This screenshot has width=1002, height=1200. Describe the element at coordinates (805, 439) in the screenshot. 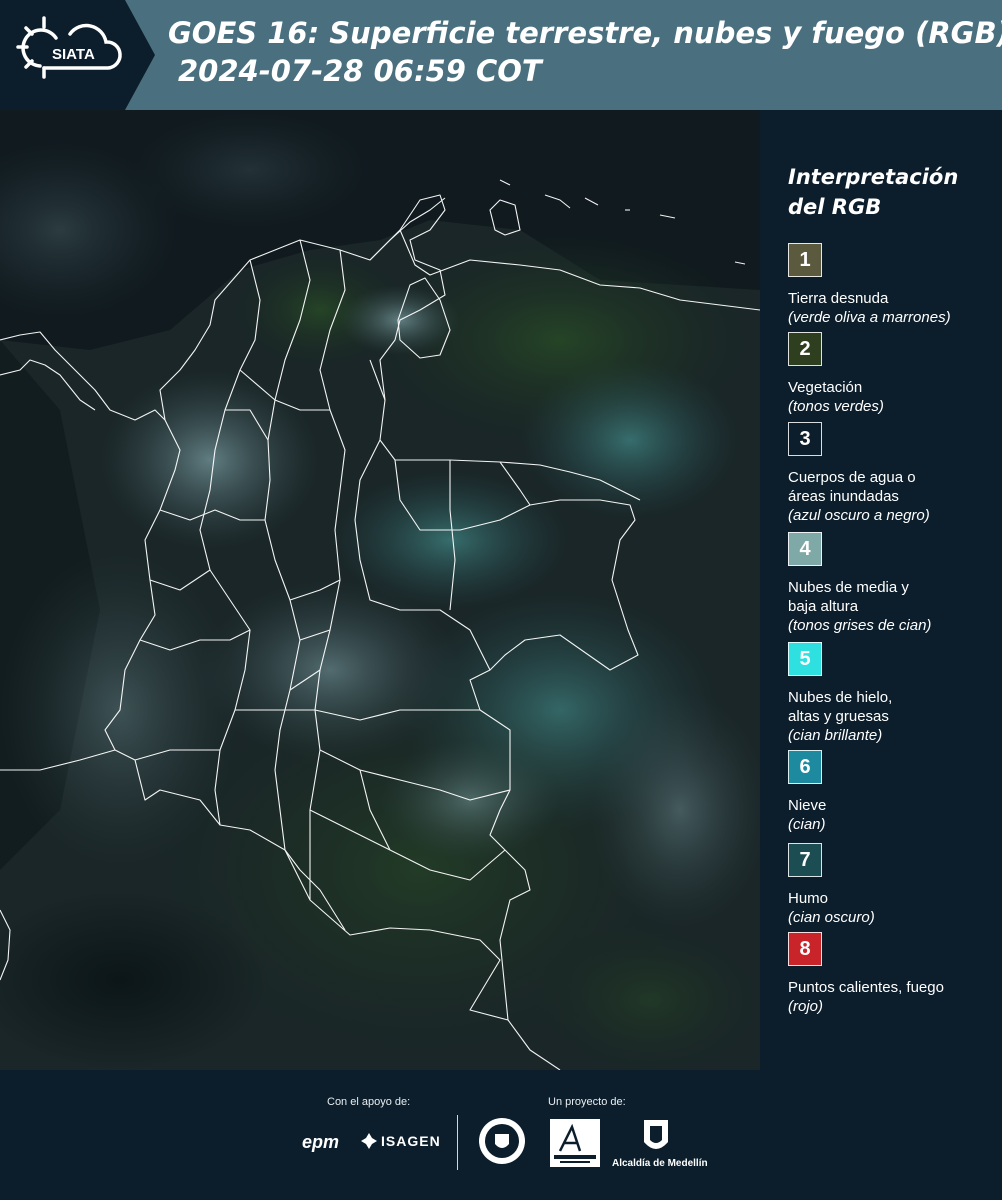

I see `legend-swatch: 3` at that location.